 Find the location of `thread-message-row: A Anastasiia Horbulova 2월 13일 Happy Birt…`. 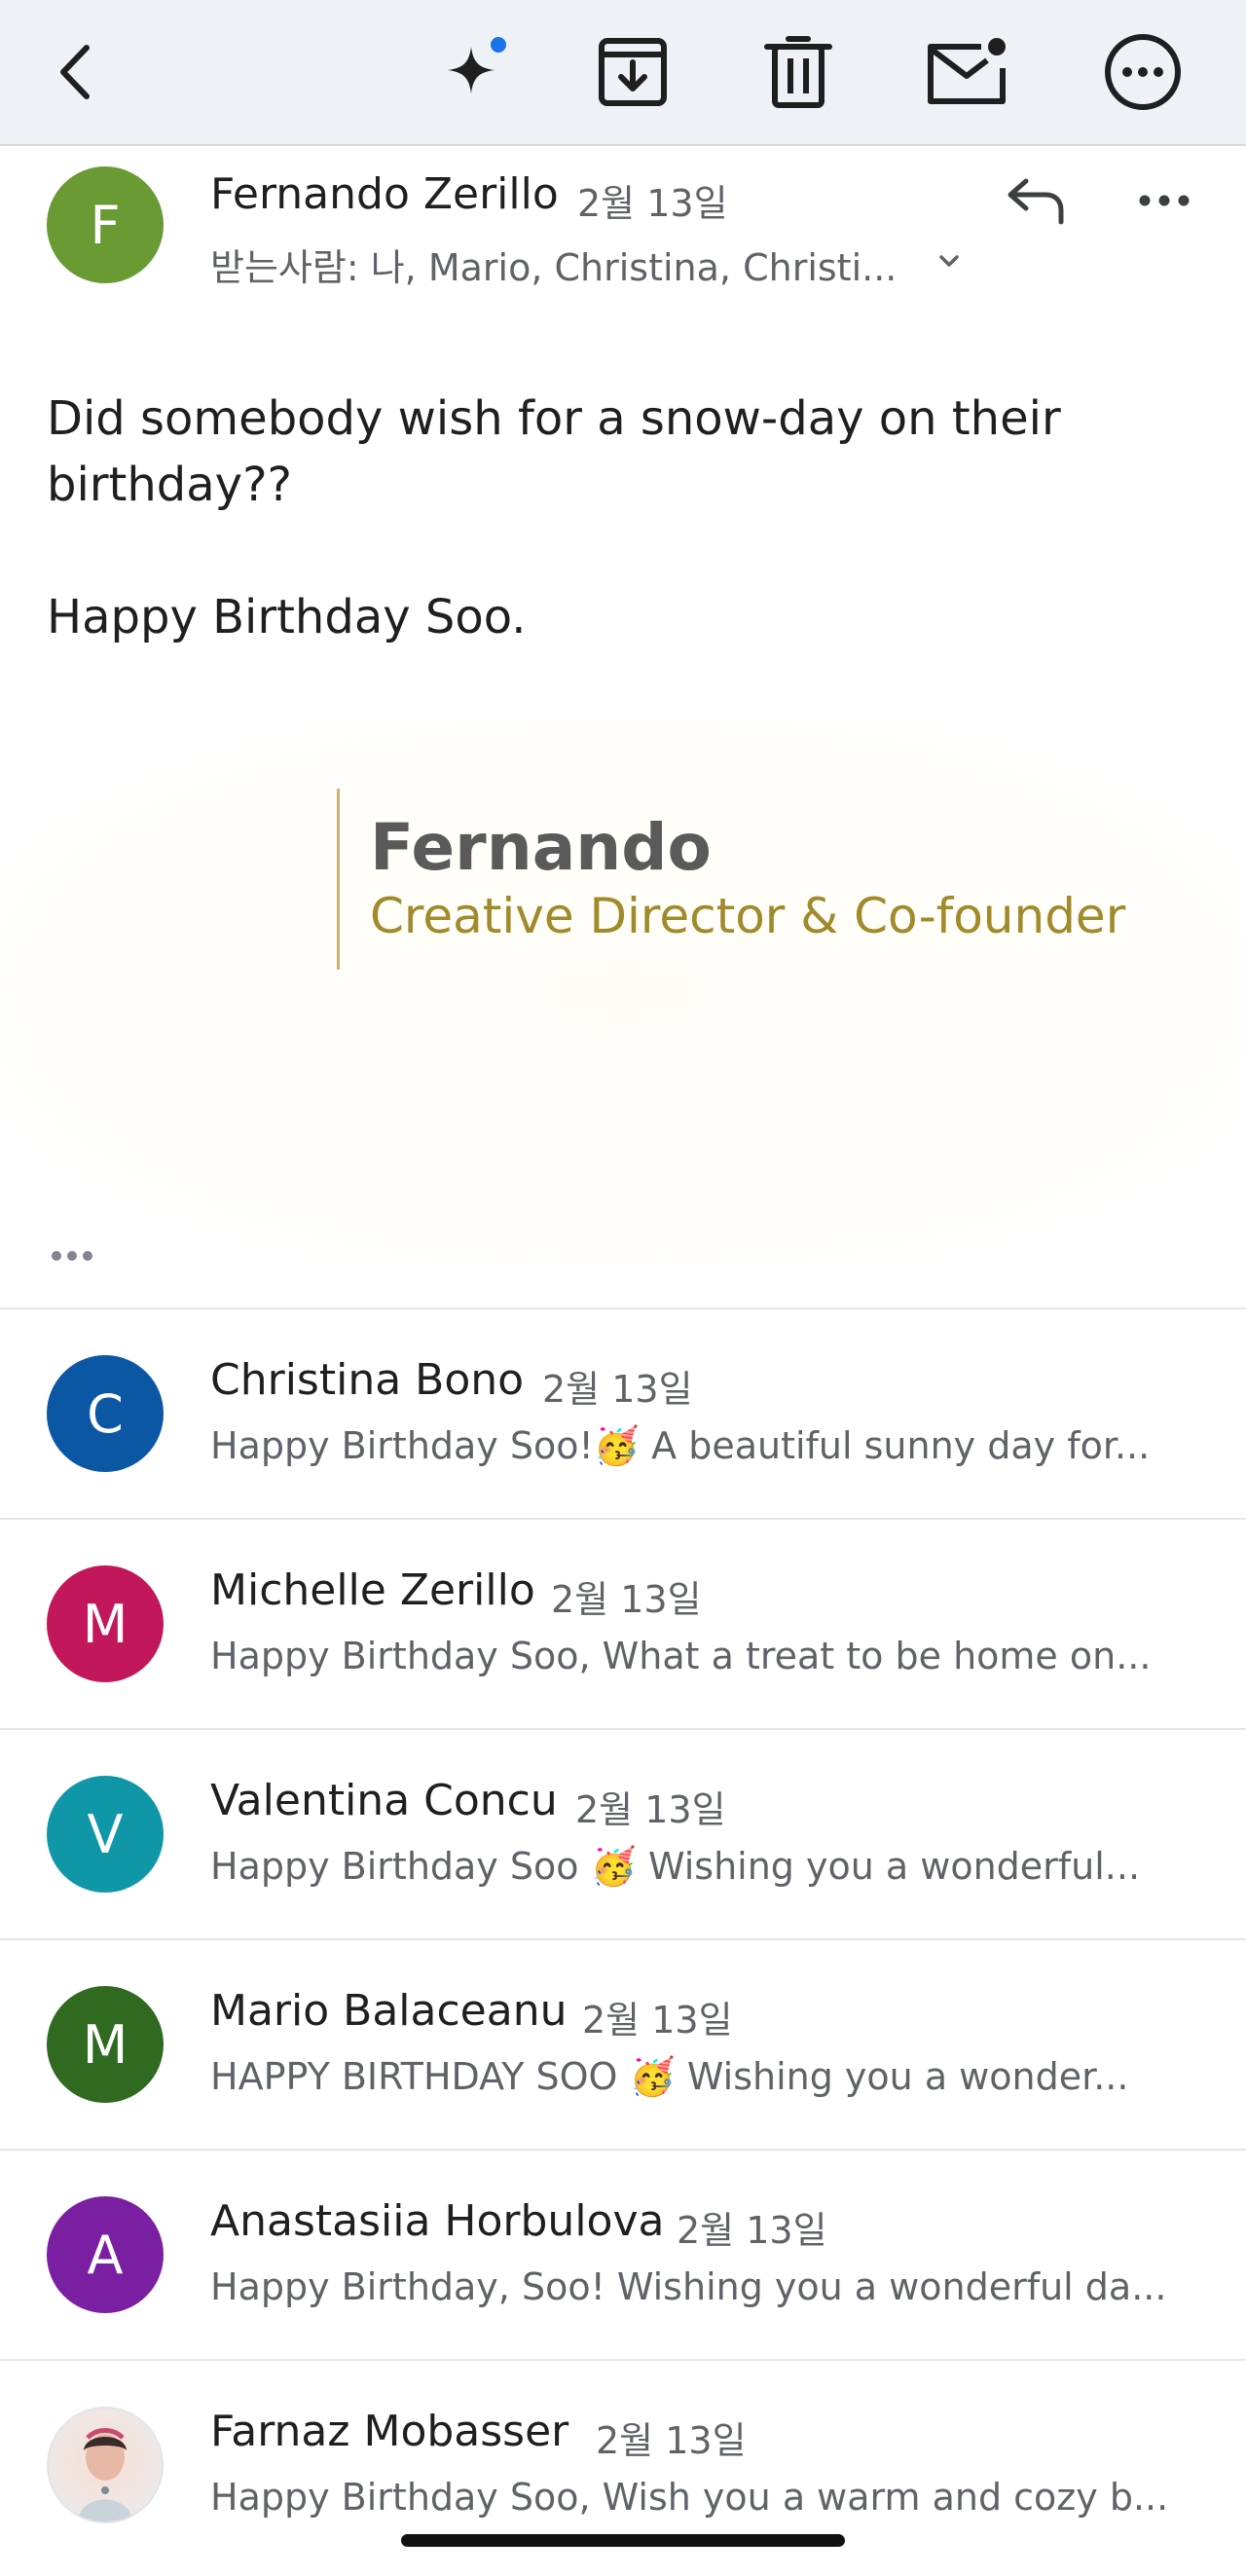

thread-message-row: A Anastasiia Horbulova 2월 13일 Happy Birt… is located at coordinates (623, 2255).